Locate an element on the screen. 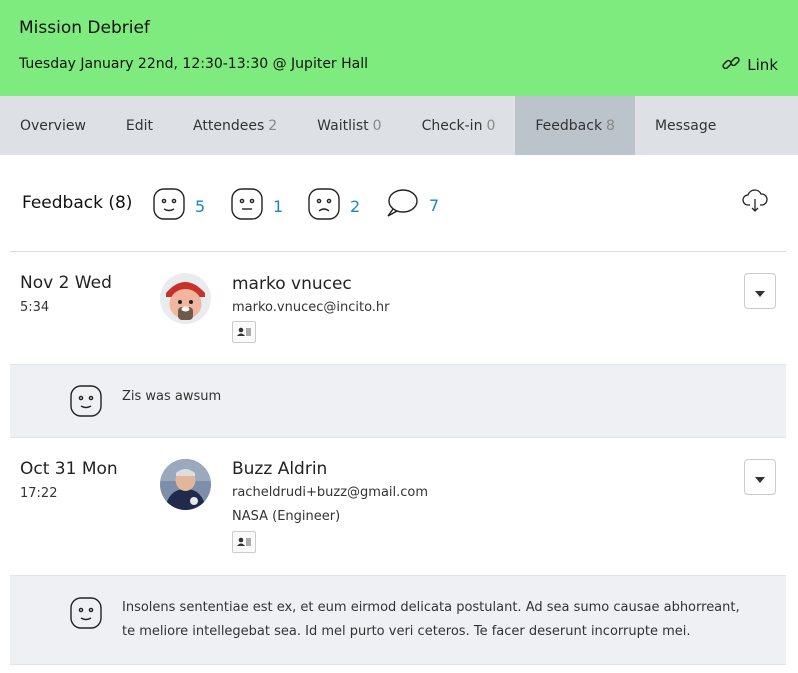 The width and height of the screenshot is (798, 673). tab-count: 8 is located at coordinates (610, 125).